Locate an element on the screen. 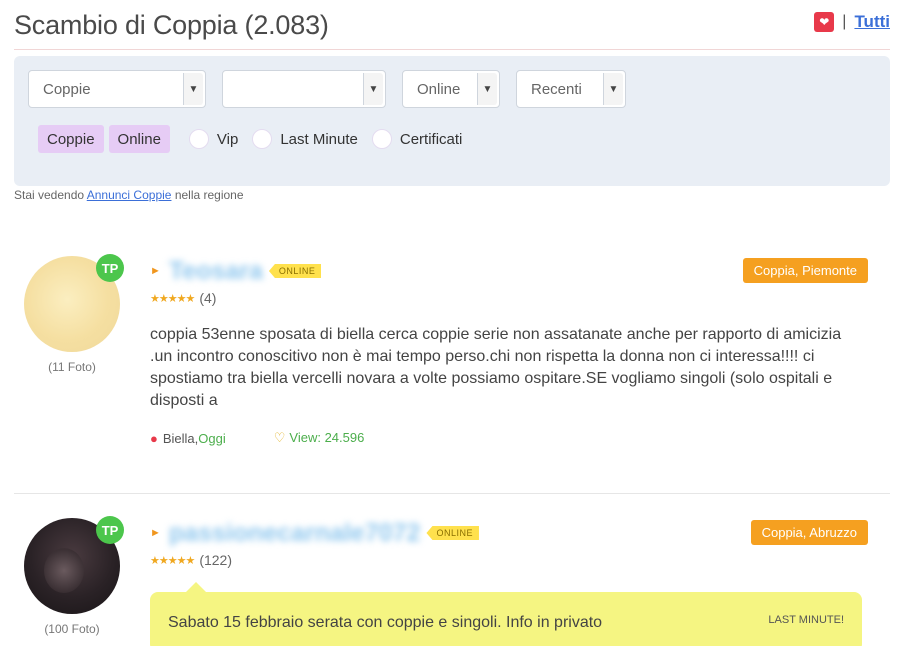 This screenshot has width=900, height=646. radio-vip: Vip is located at coordinates (213, 139).